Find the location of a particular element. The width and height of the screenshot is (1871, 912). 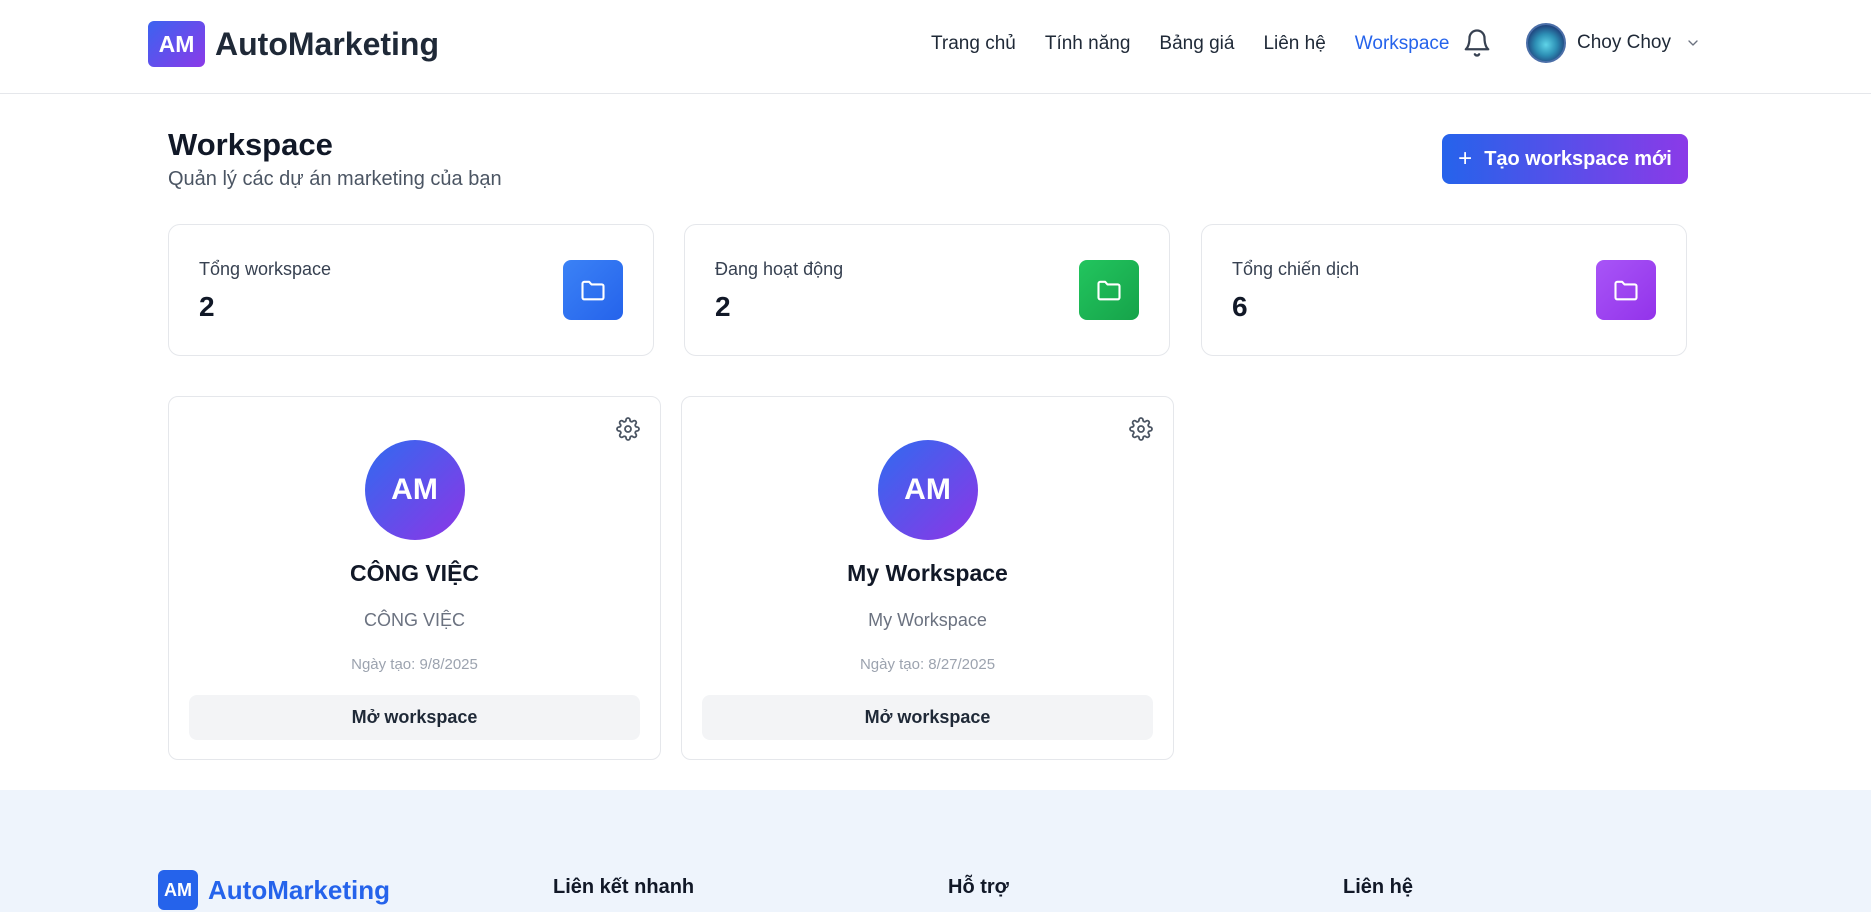

workspace-created-date: Ngày tạo: 9/8/2025 is located at coordinates (414, 664).